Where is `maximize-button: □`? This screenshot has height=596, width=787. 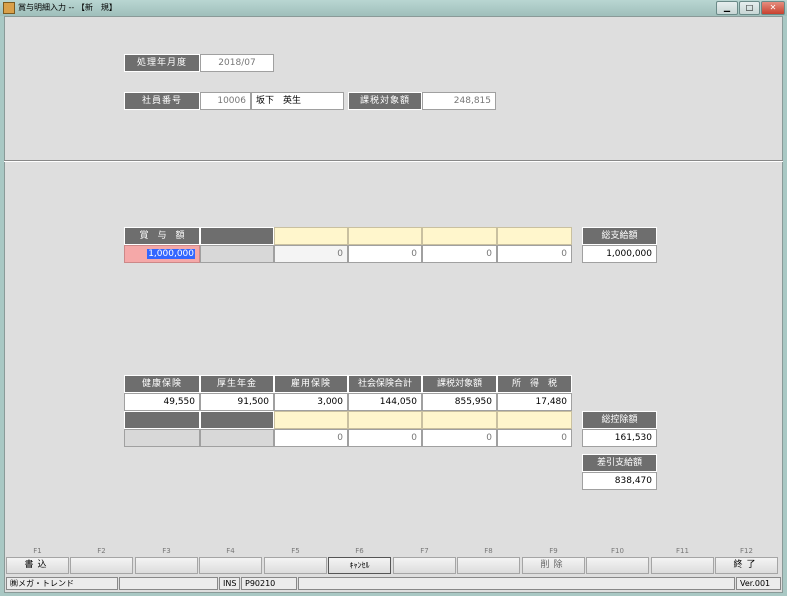
maximize-button: □ is located at coordinates (749, 8).